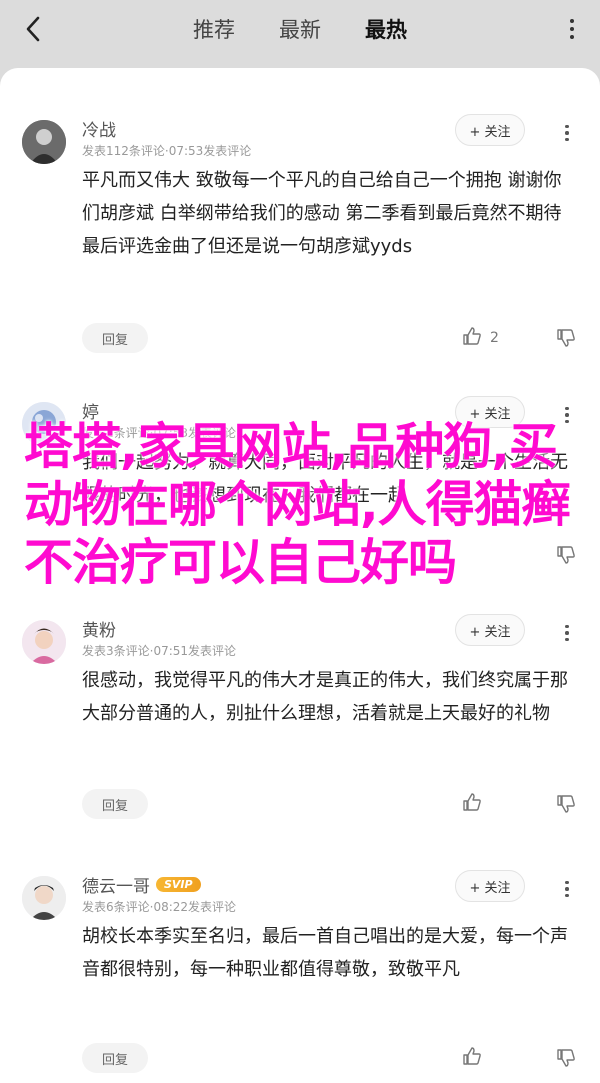  Describe the element at coordinates (572, 29) in the screenshot. I see `more-options-icon` at that location.